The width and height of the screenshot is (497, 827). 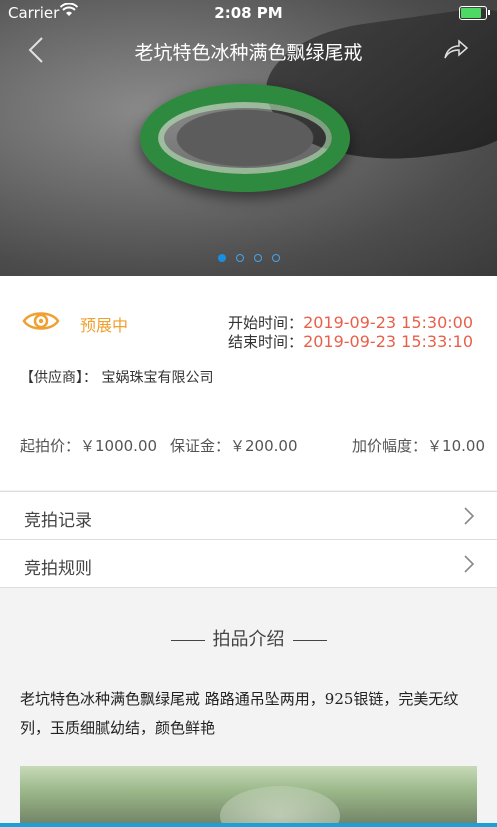 What do you see at coordinates (266, 323) in the screenshot?
I see `start-time-label: 开始时间：` at bounding box center [266, 323].